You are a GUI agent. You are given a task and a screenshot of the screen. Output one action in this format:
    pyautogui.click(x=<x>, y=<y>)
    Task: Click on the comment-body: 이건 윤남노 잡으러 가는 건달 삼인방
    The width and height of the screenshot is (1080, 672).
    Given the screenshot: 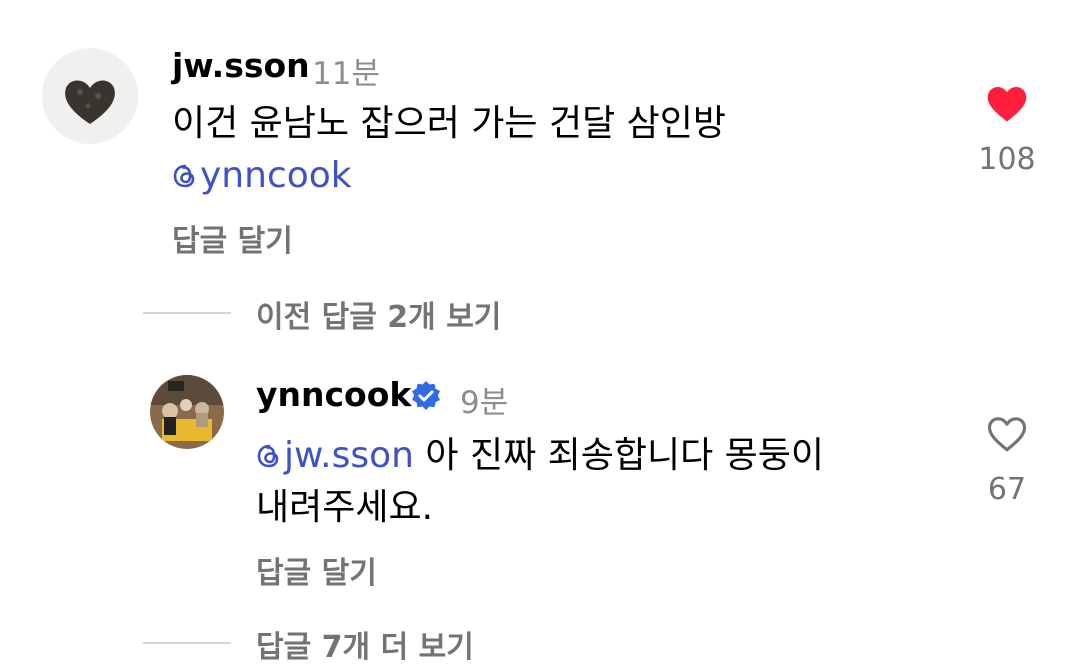 What is the action you would take?
    pyautogui.click(x=449, y=123)
    